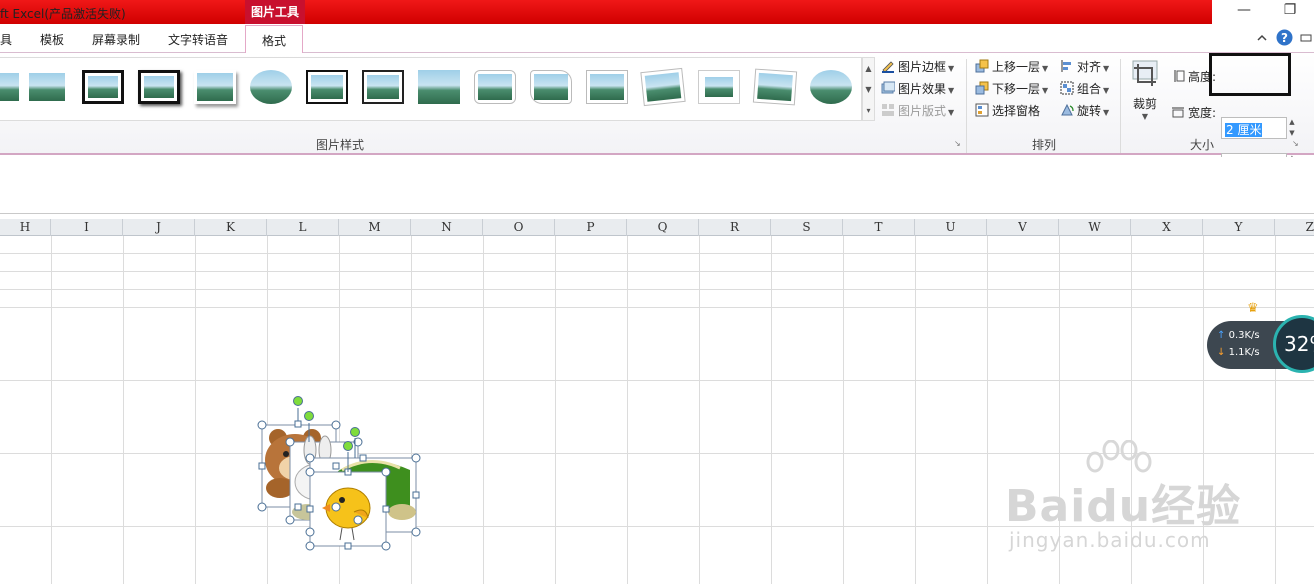 The image size is (1314, 584). Describe the element at coordinates (363, 502) in the screenshot. I see `chick-turtle-picture` at that location.